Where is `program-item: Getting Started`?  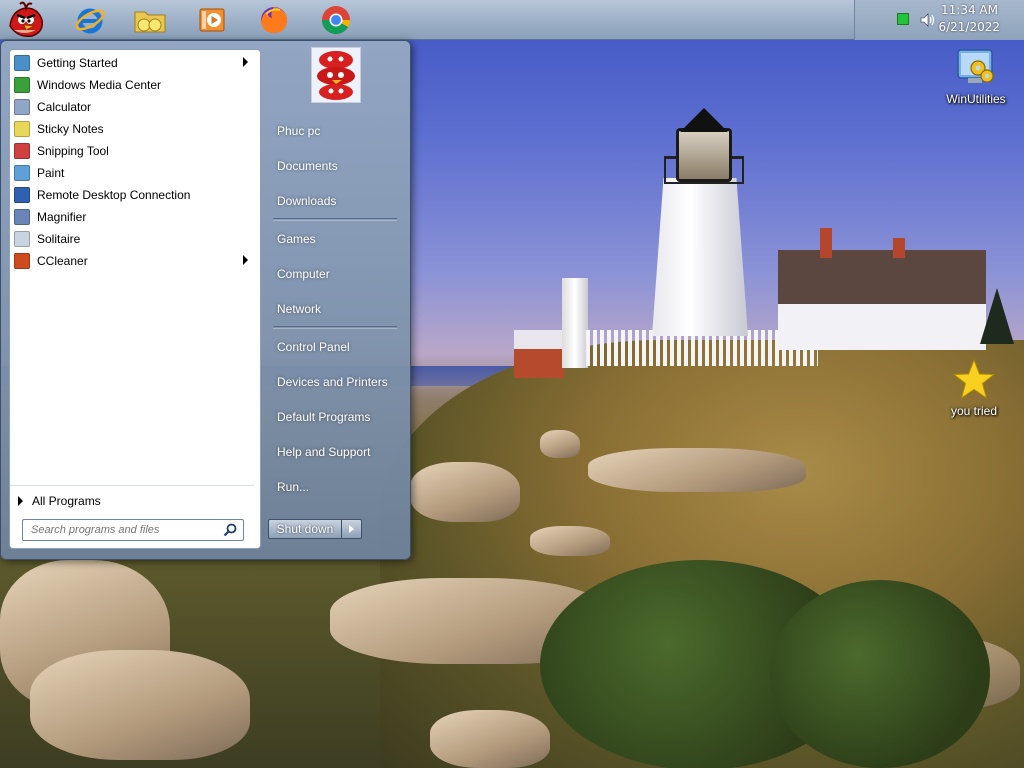 program-item: Getting Started is located at coordinates (135, 63).